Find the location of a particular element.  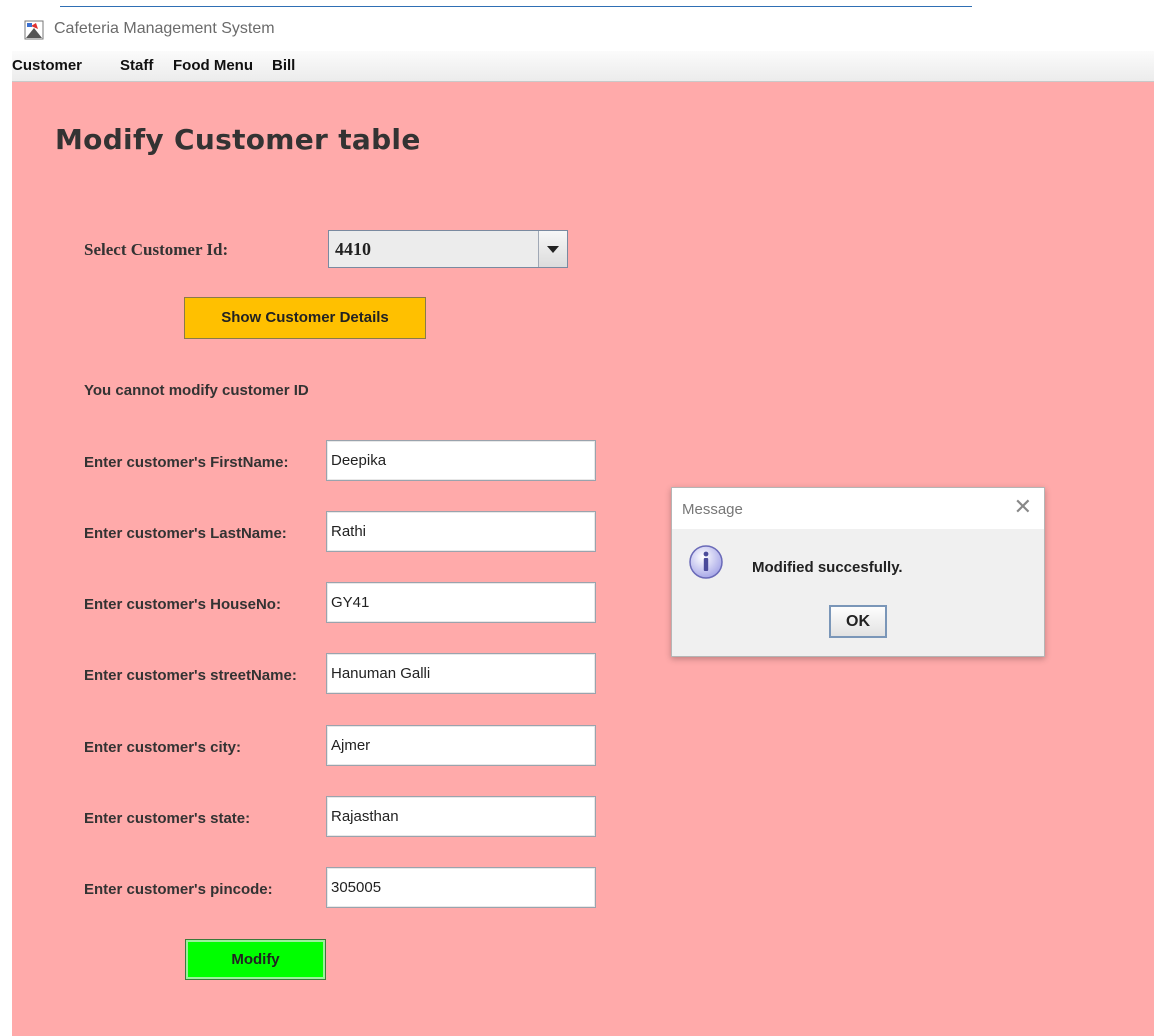

message-dialog: Message ✕ Modified succesfully. OK is located at coordinates (858, 572).